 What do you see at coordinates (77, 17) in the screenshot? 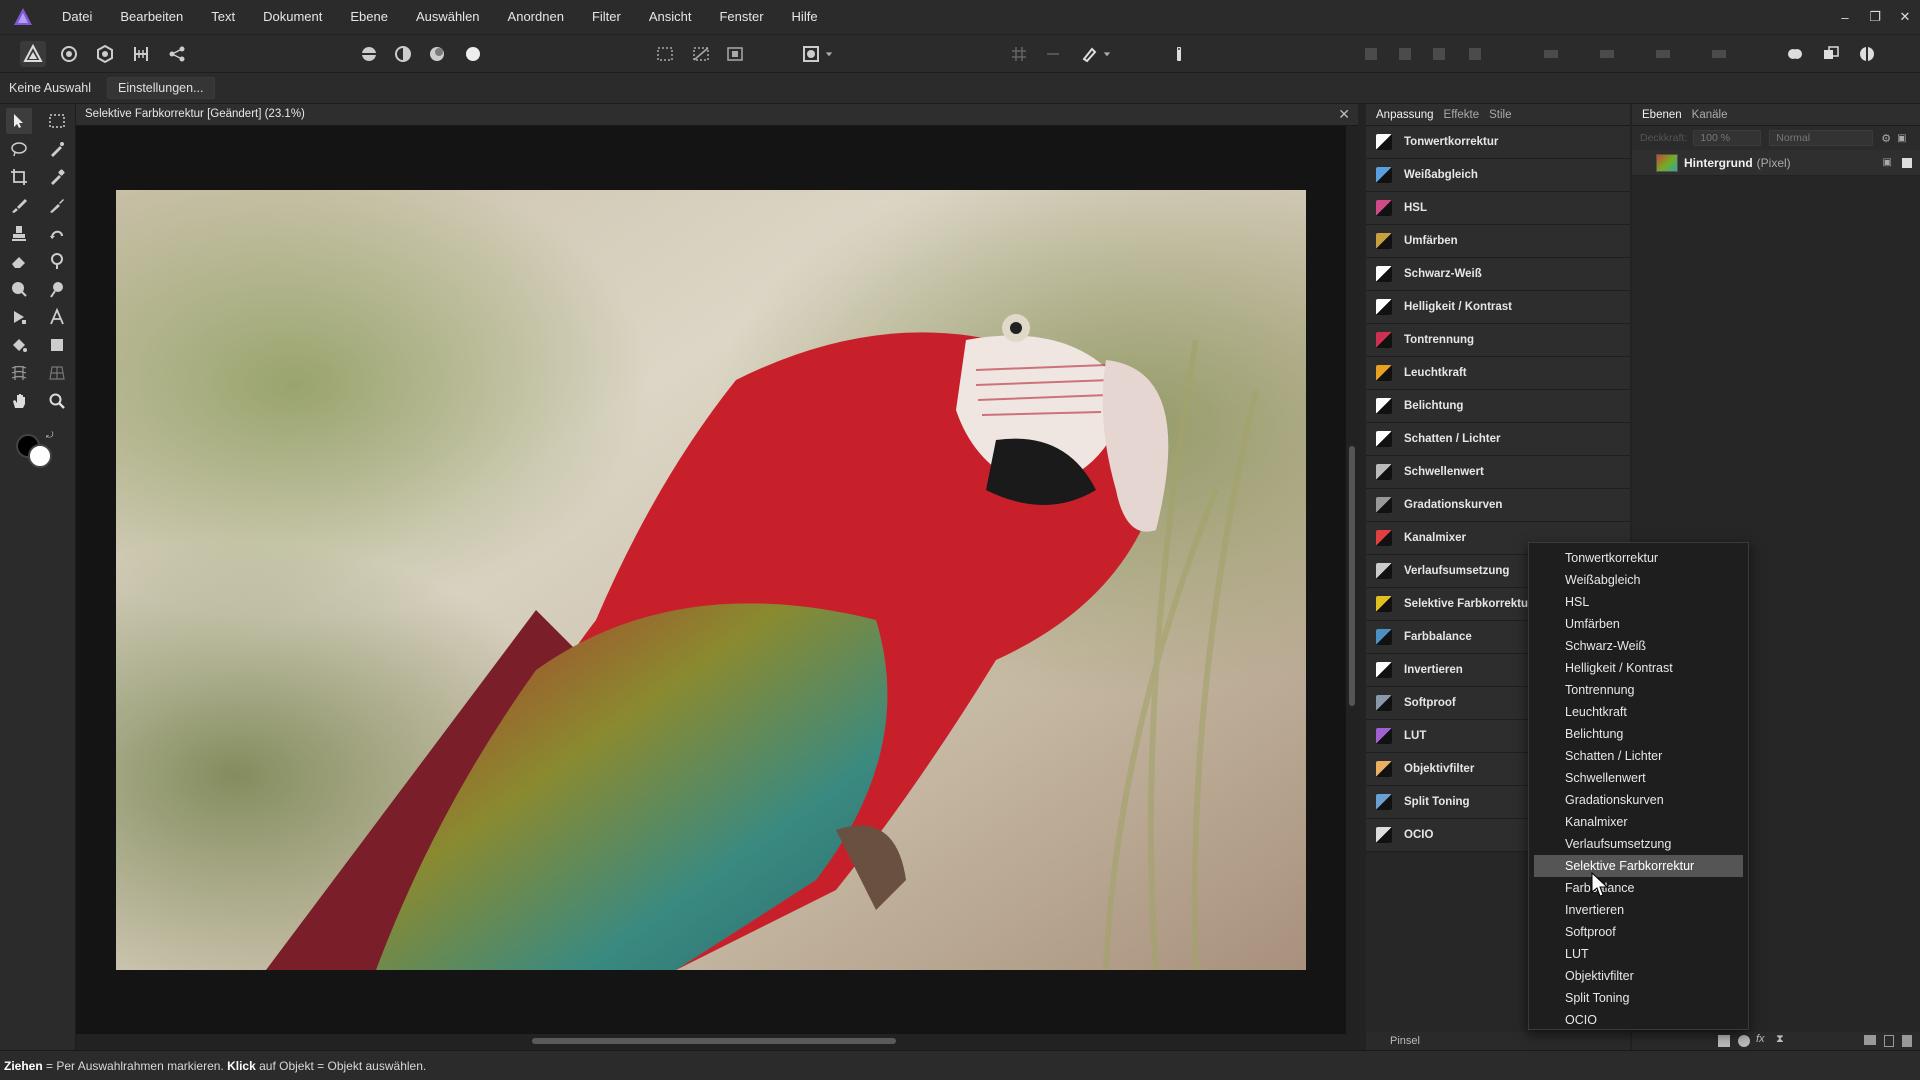
I see `menu-datei: Datei` at bounding box center [77, 17].